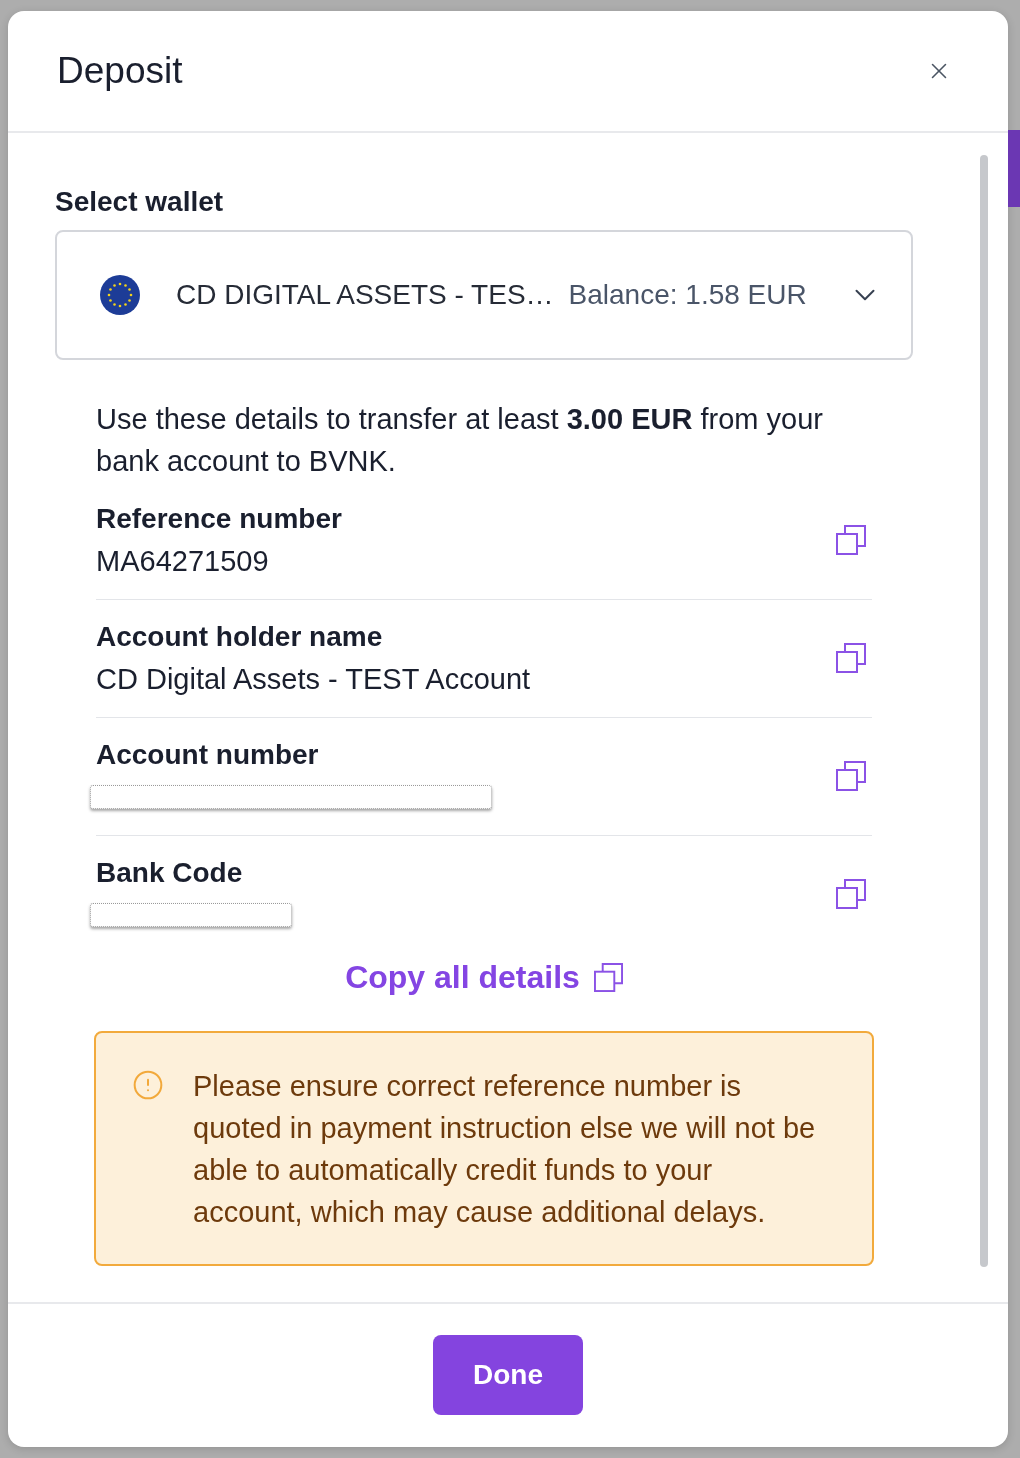 The width and height of the screenshot is (1020, 1458). What do you see at coordinates (219, 519) in the screenshot?
I see `detail-label: Reference number` at bounding box center [219, 519].